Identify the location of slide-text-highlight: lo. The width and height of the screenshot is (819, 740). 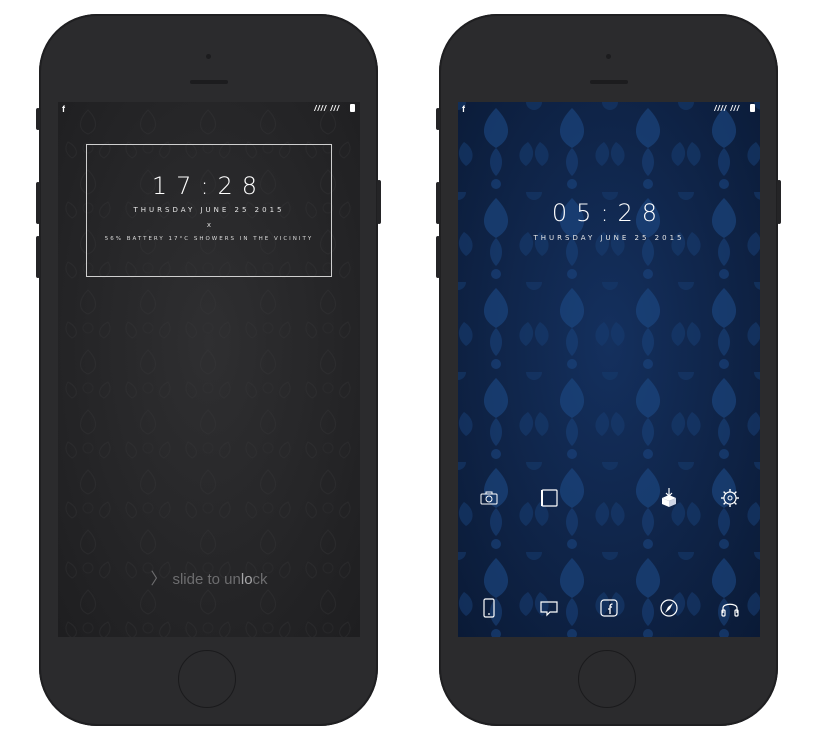
(246, 579).